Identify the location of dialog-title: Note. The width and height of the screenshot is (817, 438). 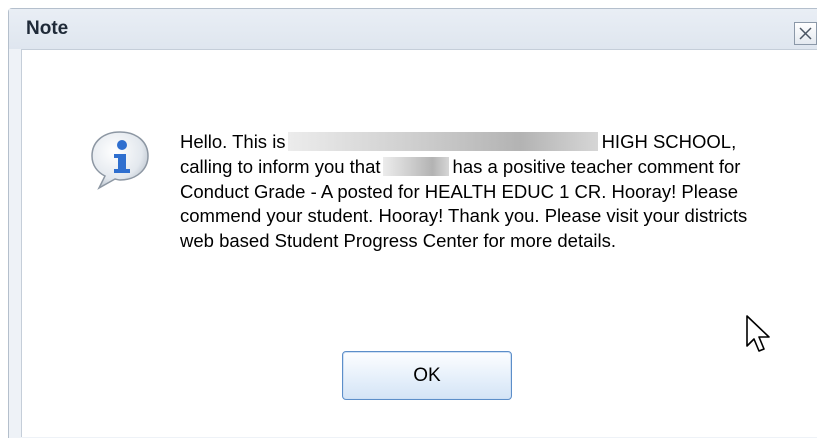
(47, 28).